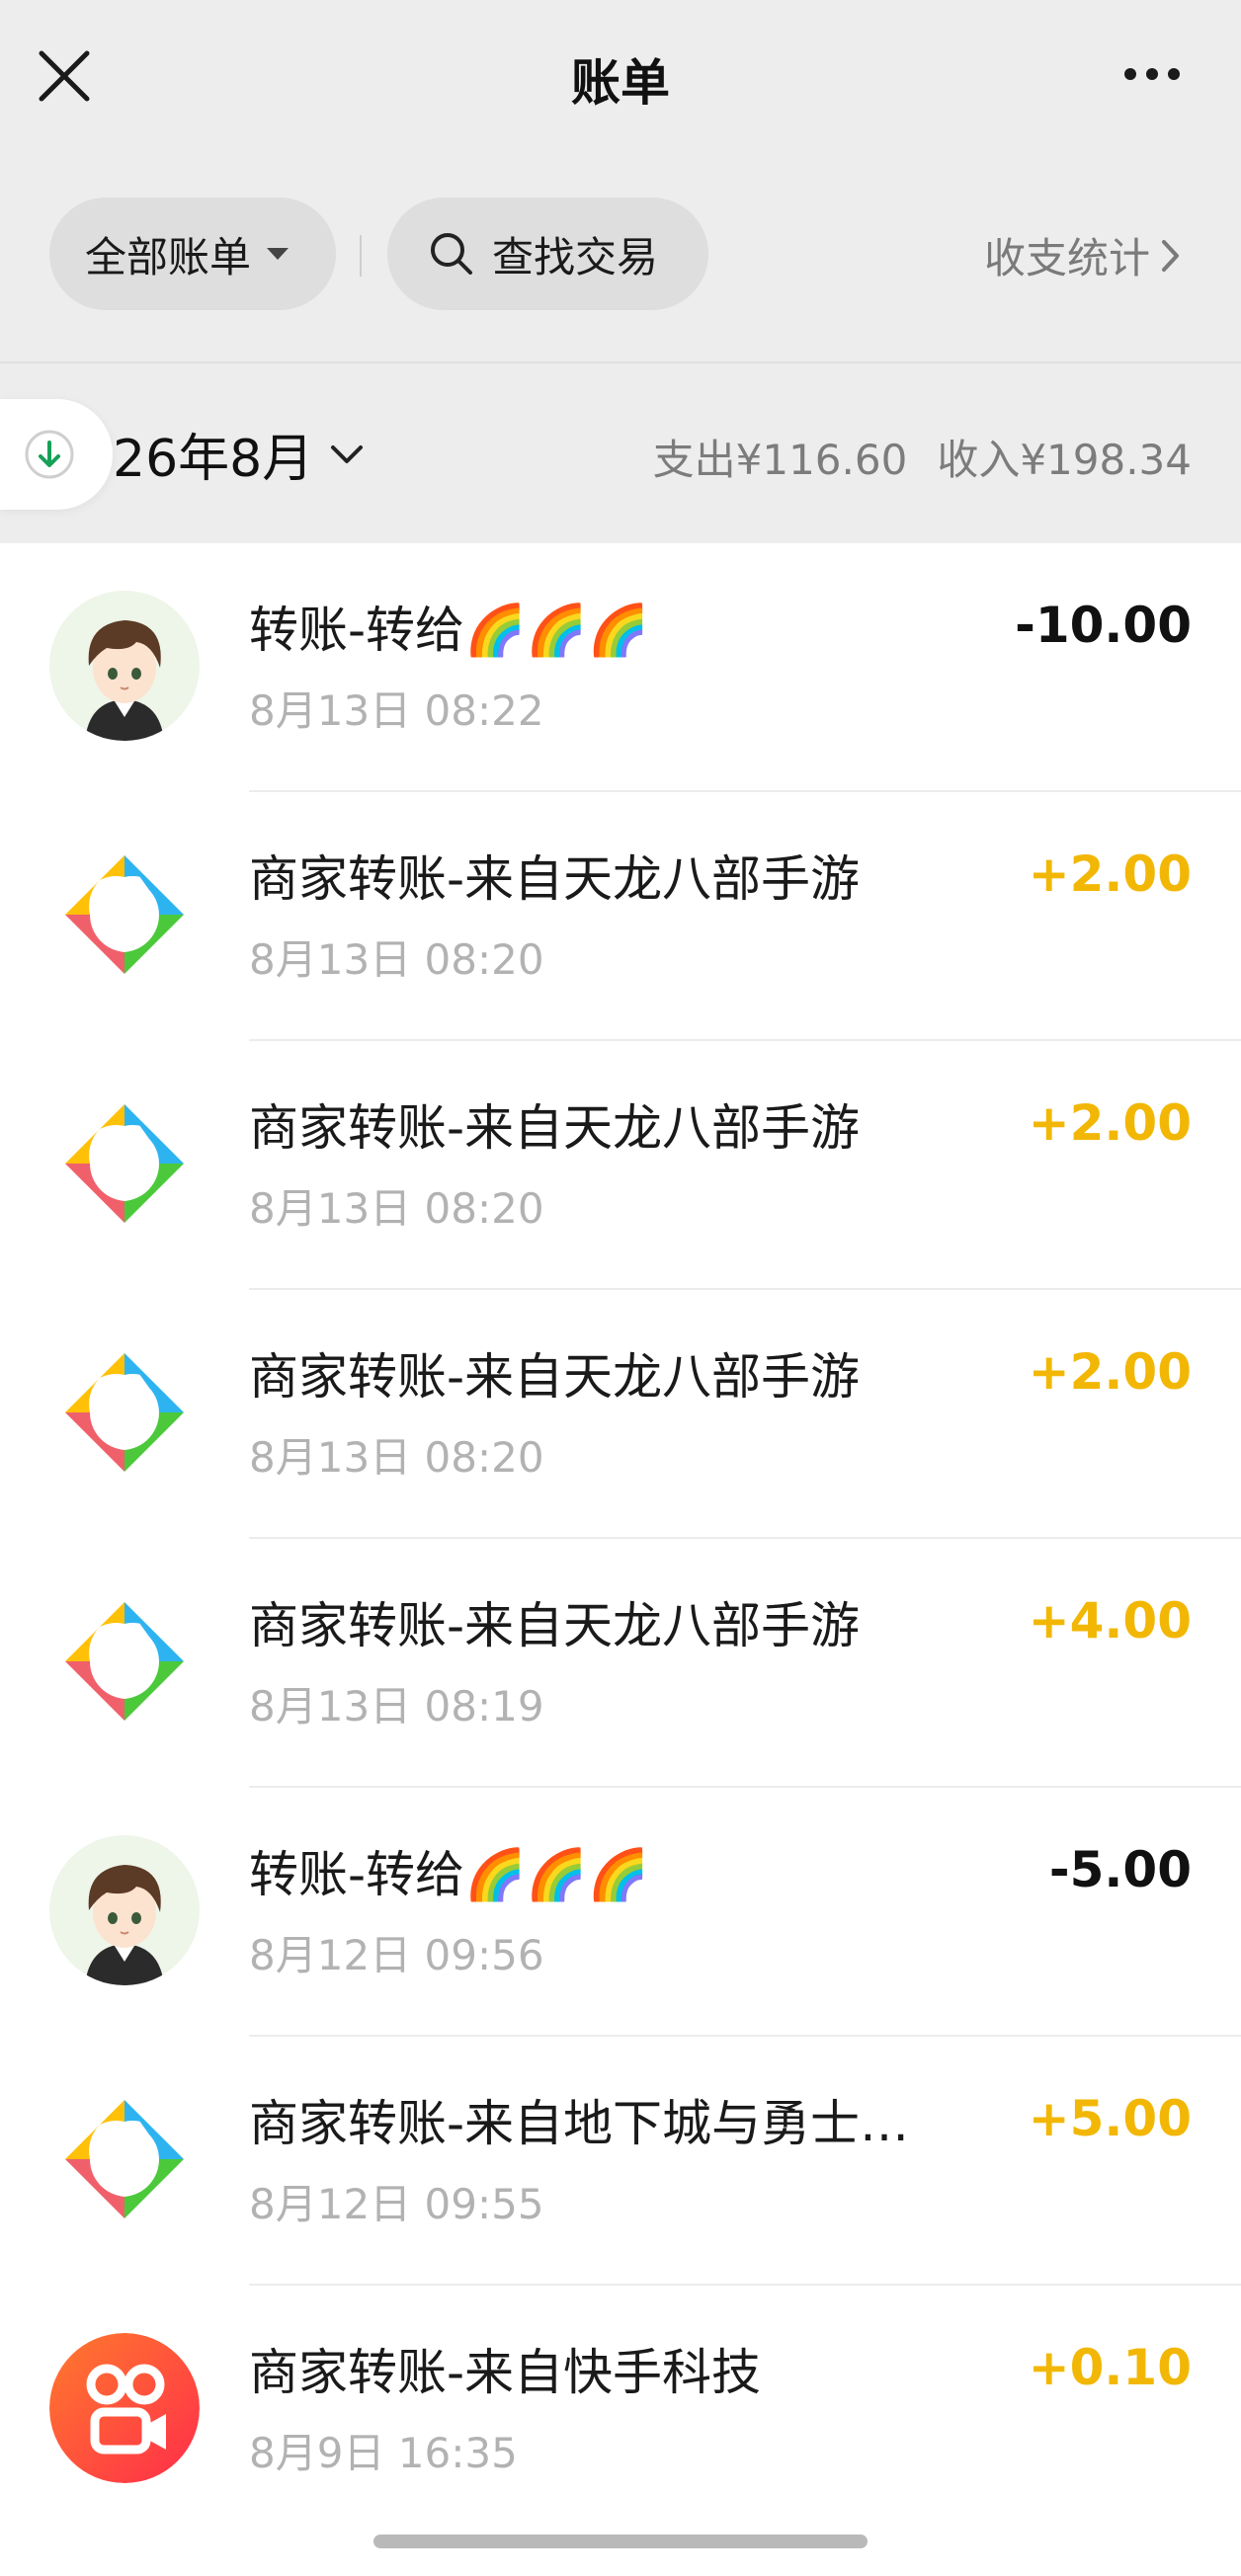  Describe the element at coordinates (1110, 2367) in the screenshot. I see `transaction-amount: +0.10` at that location.